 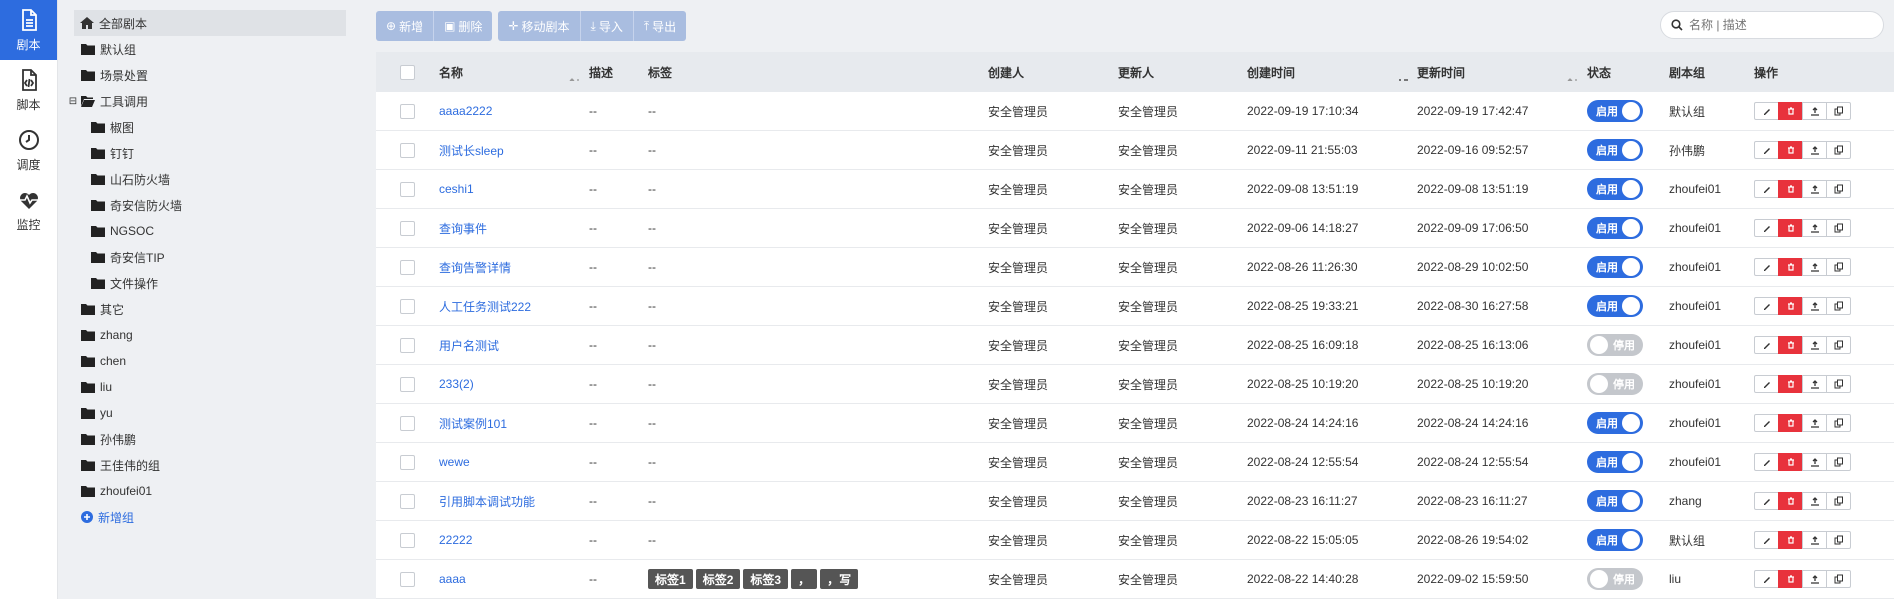 What do you see at coordinates (456, 189) in the screenshot?
I see `playbook-name-link: ceshi1` at bounding box center [456, 189].